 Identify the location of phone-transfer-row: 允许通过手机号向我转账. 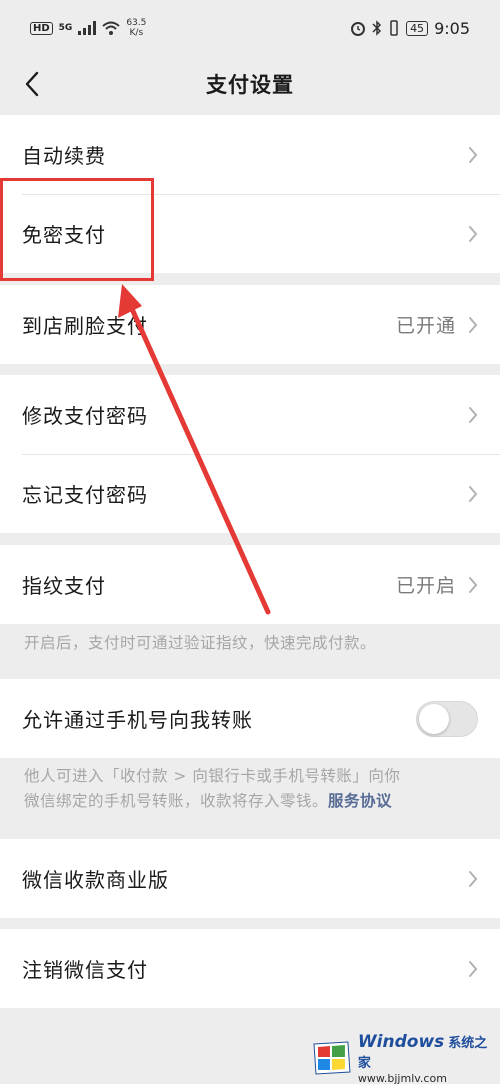
(250, 718).